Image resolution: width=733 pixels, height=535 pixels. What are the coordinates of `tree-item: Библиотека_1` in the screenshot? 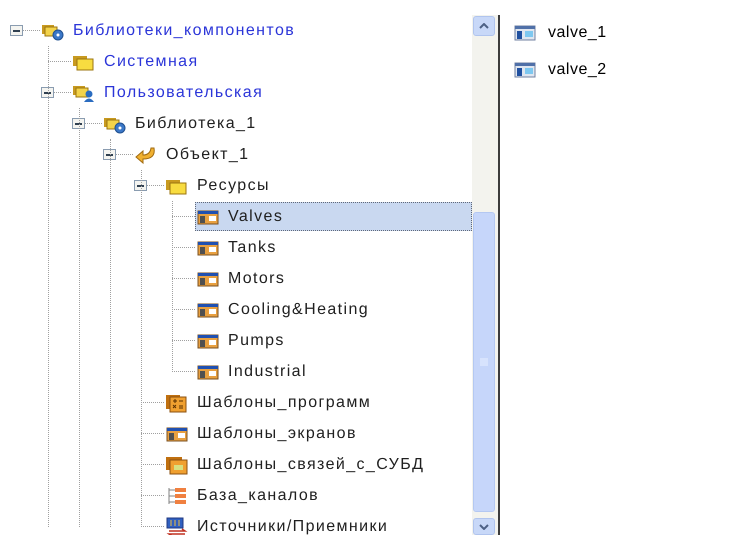 It's located at (182, 123).